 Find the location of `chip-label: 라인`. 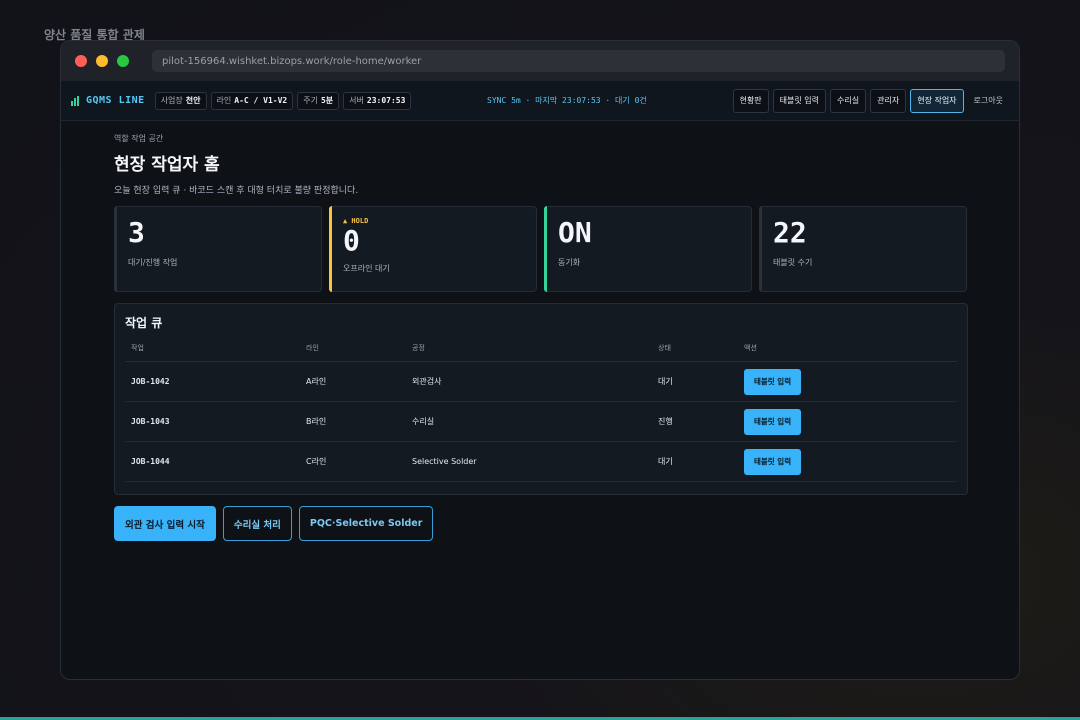

chip-label: 라인 is located at coordinates (224, 100).